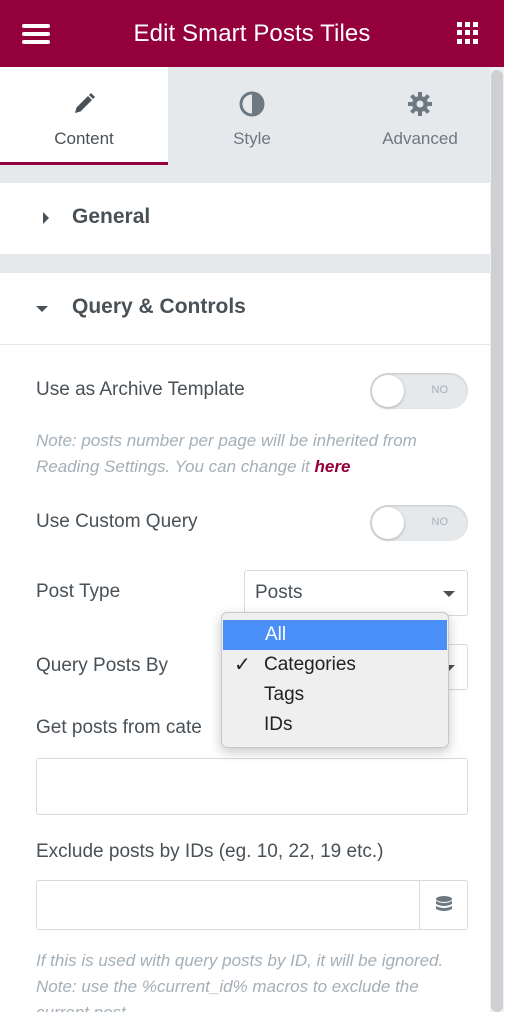  Describe the element at coordinates (443, 905) in the screenshot. I see `database-icon` at that location.